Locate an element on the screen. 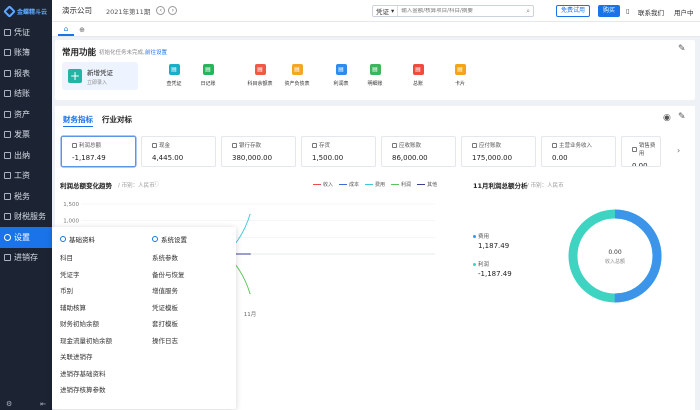 This screenshot has height=410, width=700. quick-item-6: ▤ 总账 is located at coordinates (418, 75).